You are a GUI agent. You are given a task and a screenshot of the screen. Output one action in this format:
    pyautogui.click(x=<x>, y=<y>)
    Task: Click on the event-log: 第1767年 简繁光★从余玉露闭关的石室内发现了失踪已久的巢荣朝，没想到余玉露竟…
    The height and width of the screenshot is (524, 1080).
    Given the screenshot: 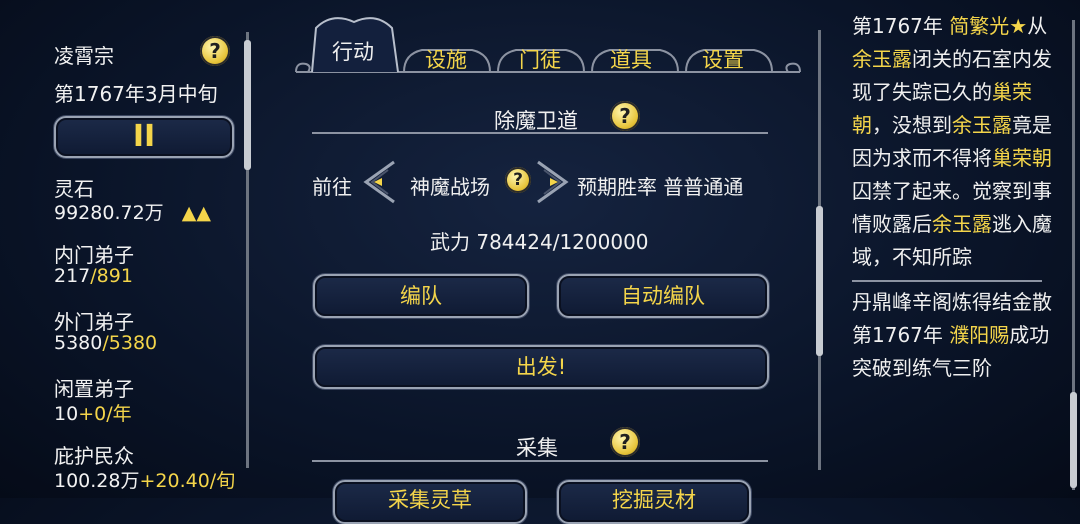 What is the action you would take?
    pyautogui.click(x=952, y=197)
    